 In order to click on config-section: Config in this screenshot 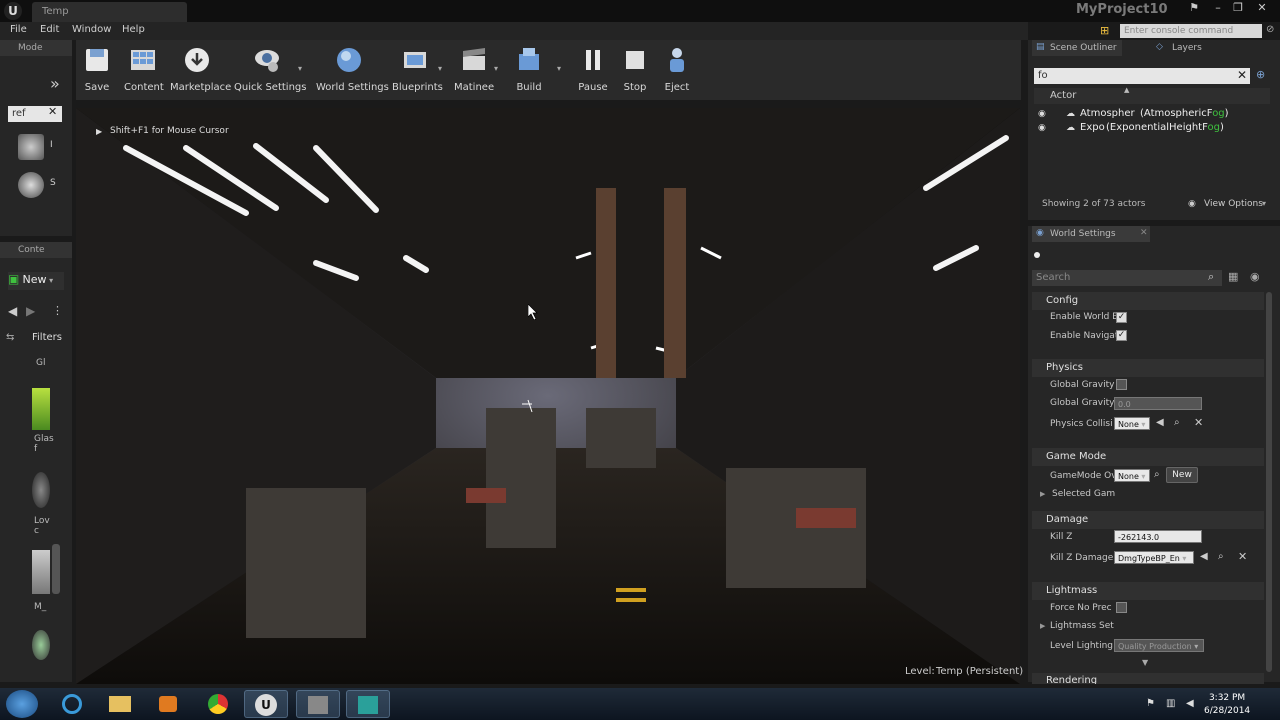, I will do `click(1148, 301)`.